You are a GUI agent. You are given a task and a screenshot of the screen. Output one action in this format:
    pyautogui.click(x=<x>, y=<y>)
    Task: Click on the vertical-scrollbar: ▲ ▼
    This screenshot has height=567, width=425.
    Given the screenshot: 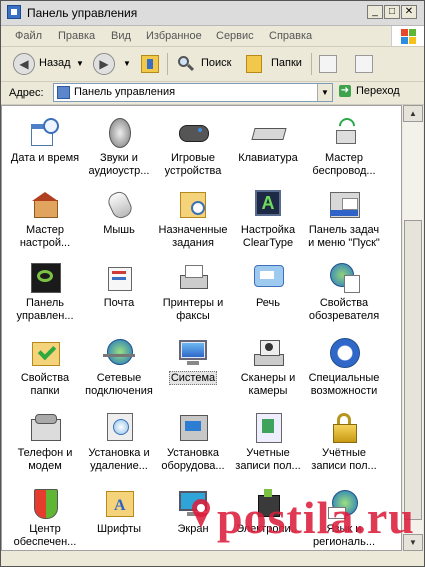 What is the action you would take?
    pyautogui.click(x=413, y=328)
    